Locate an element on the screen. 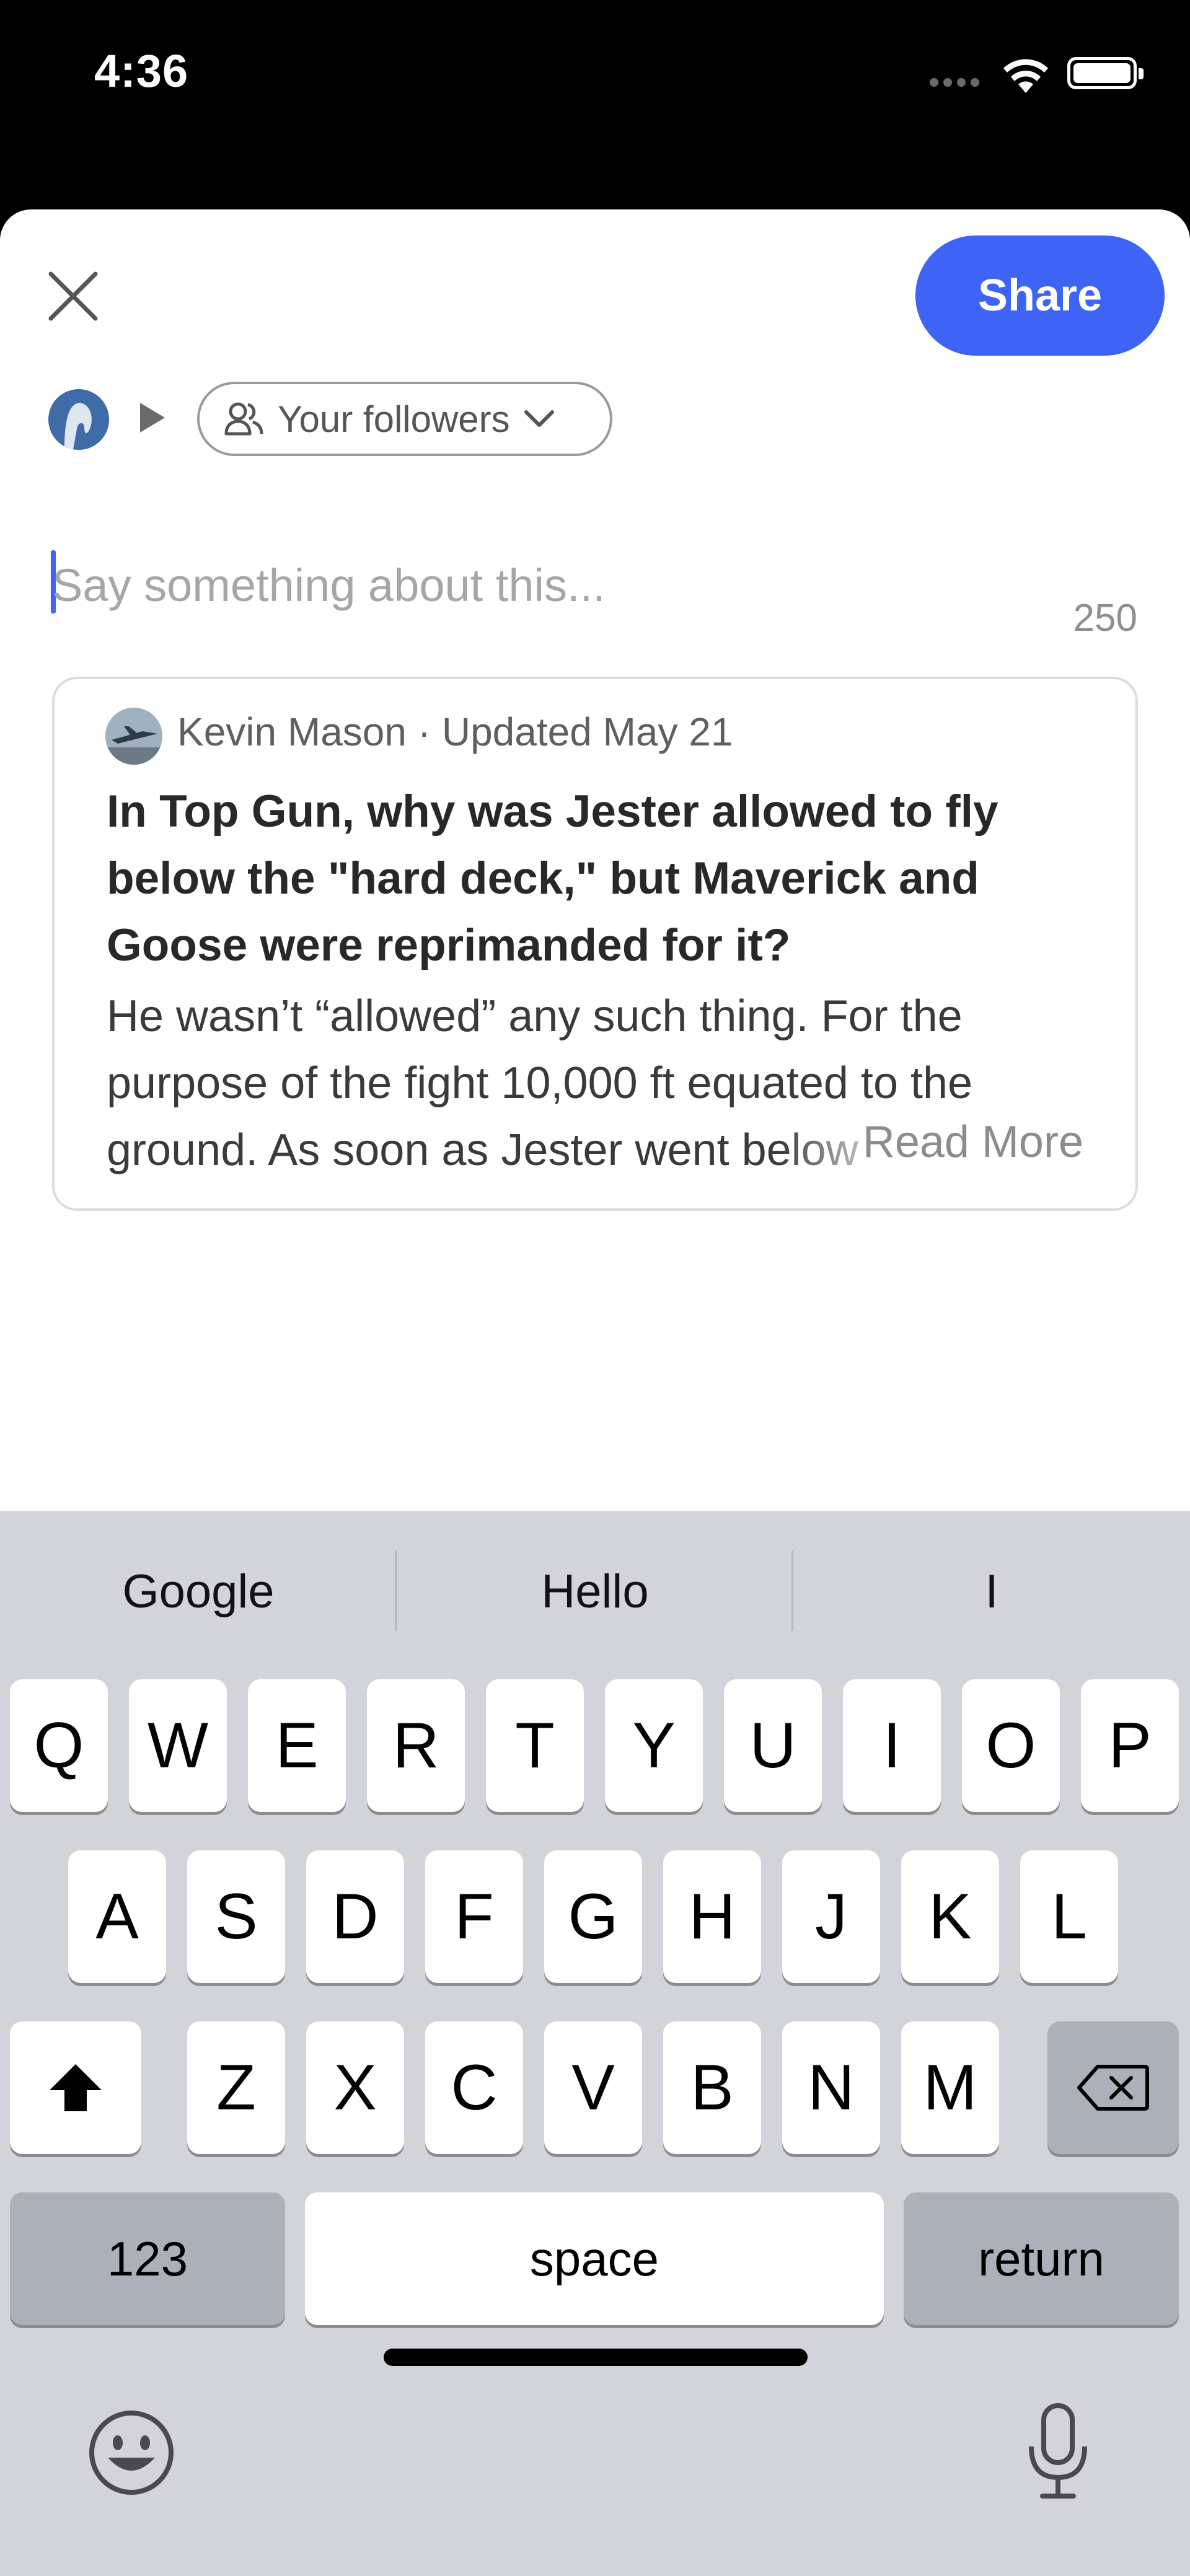  compose-input is located at coordinates (579, 585).